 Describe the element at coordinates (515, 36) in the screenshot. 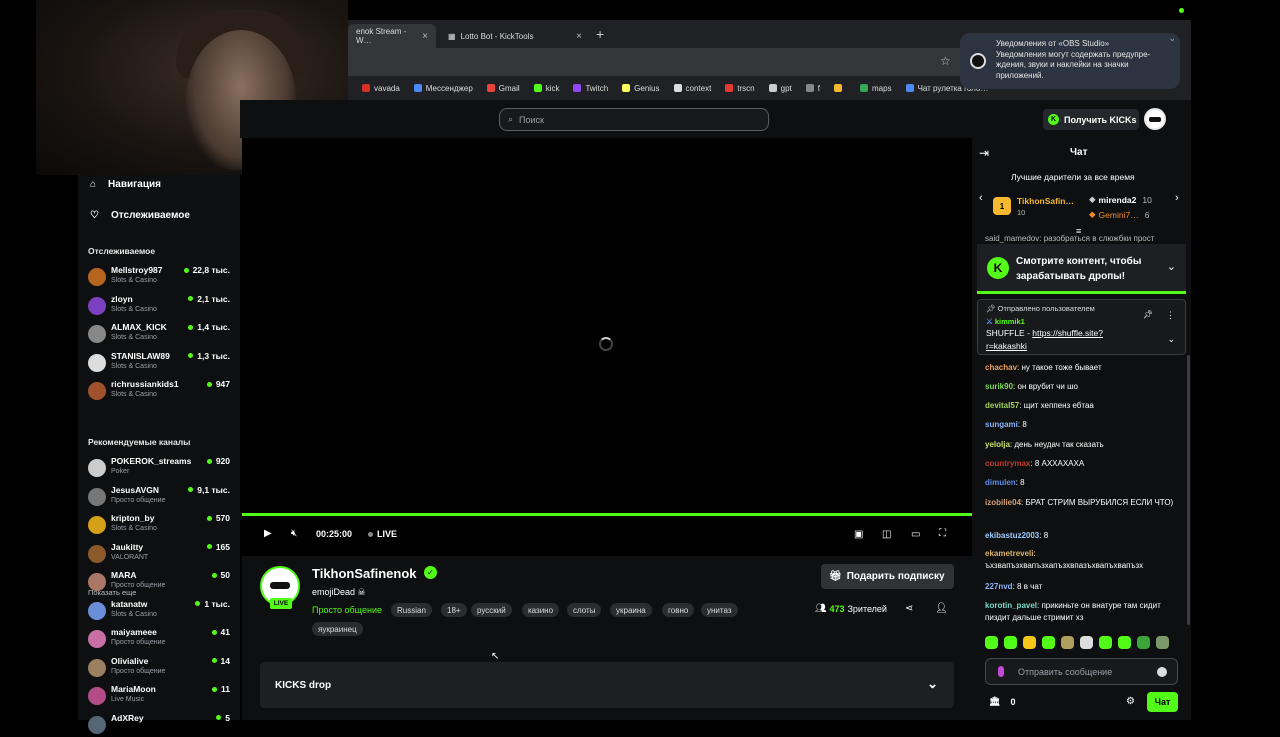

I see `tab-lotto: ▦ Lotto Bot - KickTools ×` at that location.